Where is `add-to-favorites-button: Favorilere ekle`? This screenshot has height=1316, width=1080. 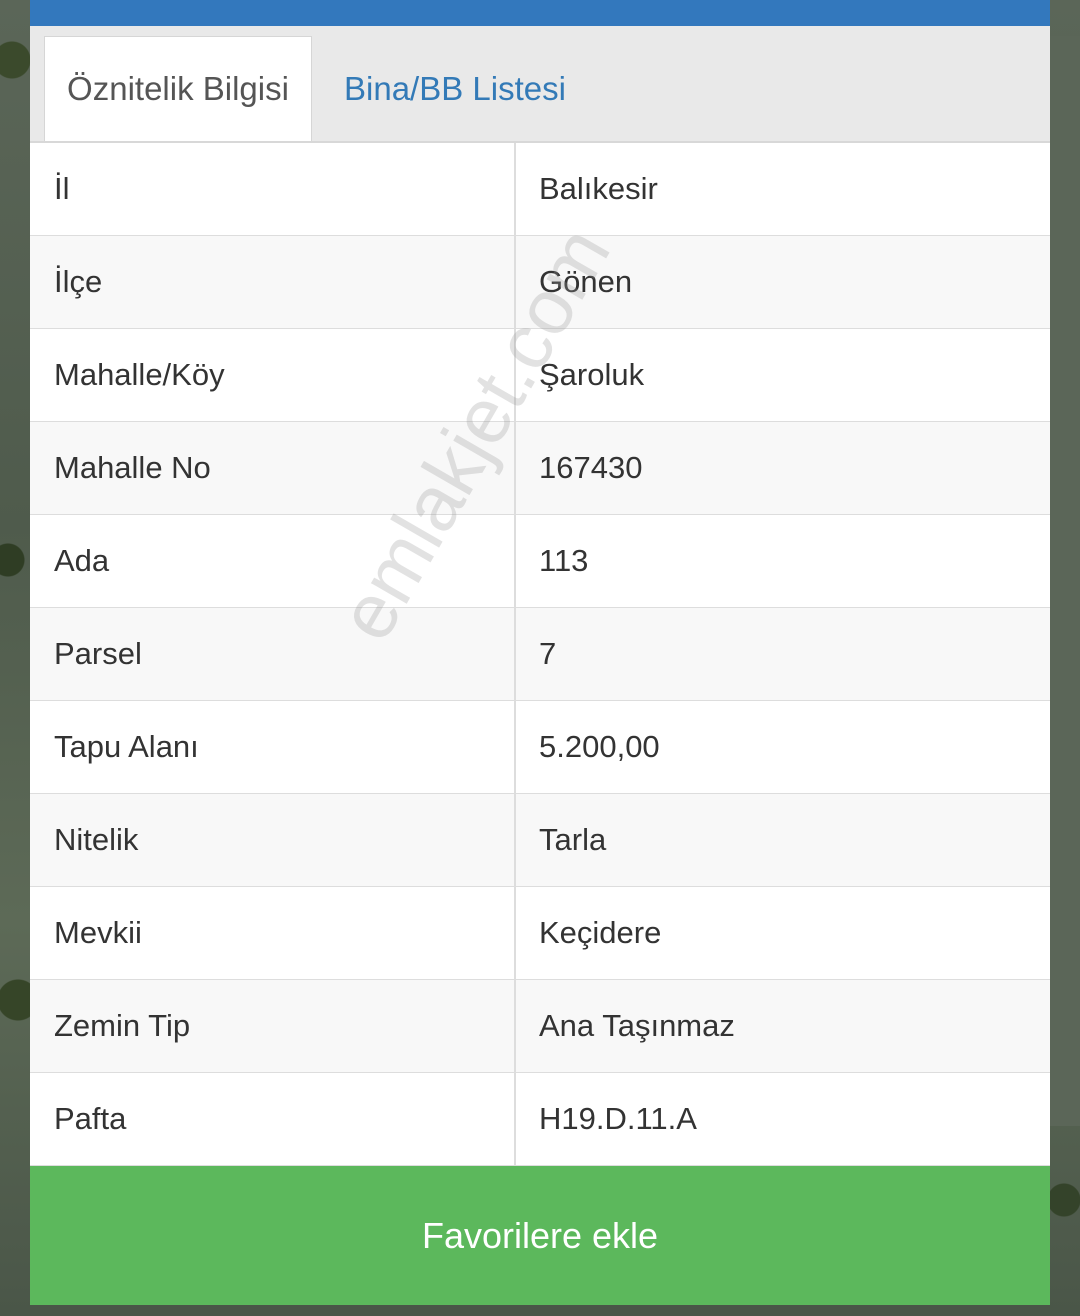 add-to-favorites-button: Favorilere ekle is located at coordinates (540, 1235).